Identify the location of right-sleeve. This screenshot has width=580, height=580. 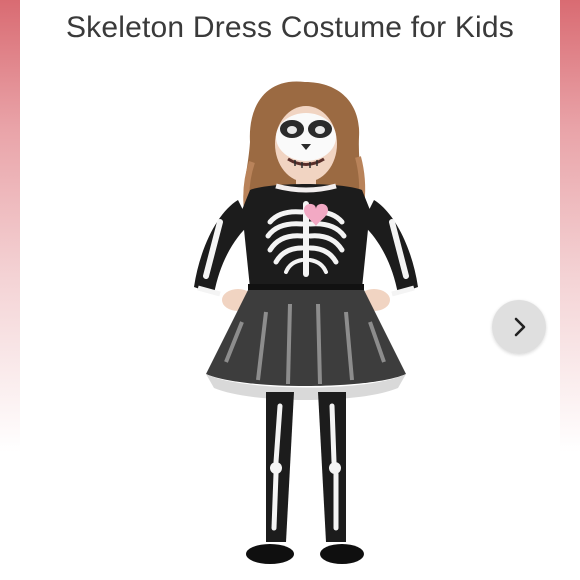
(390, 247).